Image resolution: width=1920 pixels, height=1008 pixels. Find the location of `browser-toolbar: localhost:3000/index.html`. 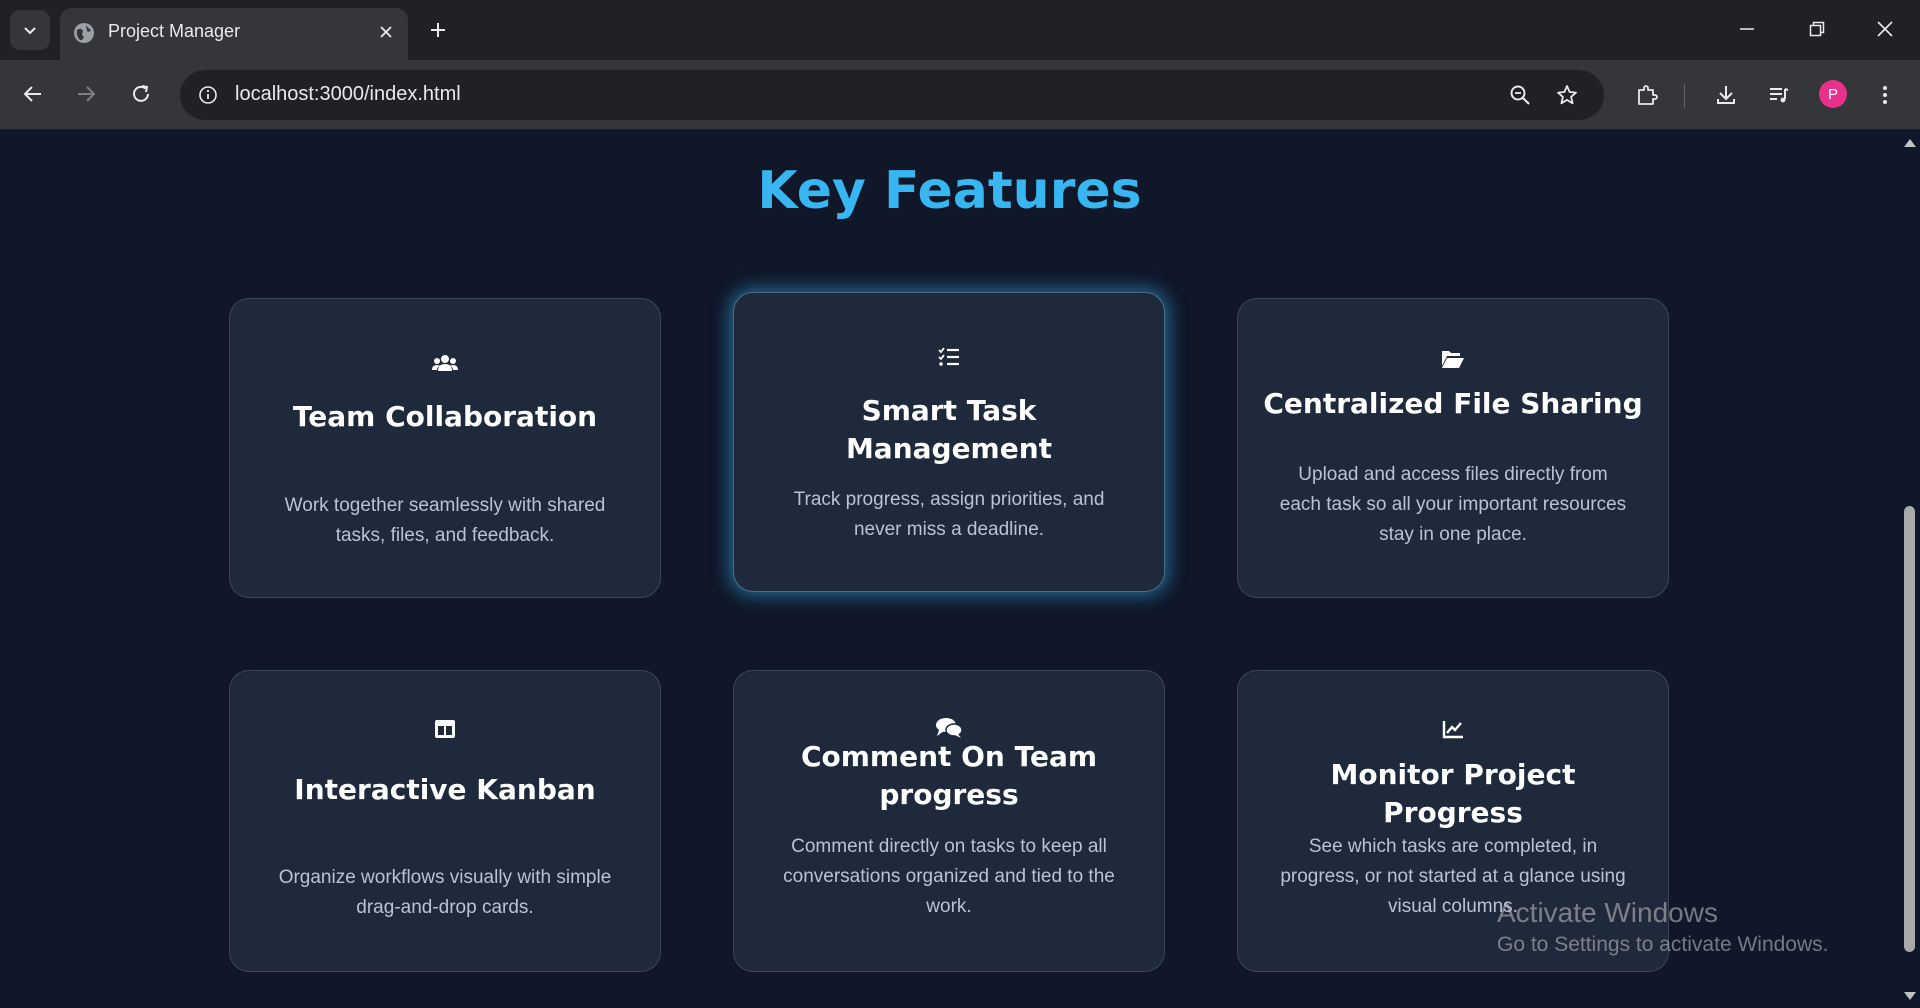

browser-toolbar: localhost:3000/index.html is located at coordinates (960, 95).